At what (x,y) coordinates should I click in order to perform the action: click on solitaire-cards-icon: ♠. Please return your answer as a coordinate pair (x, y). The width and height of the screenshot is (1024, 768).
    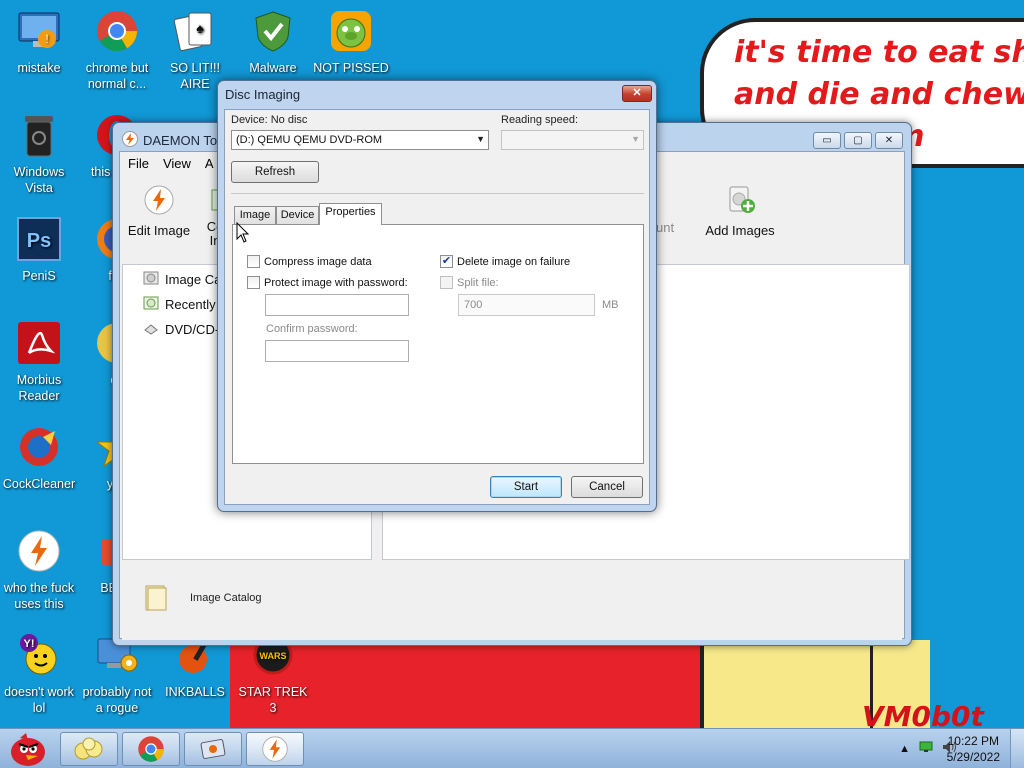
    Looking at the image, I should click on (195, 31).